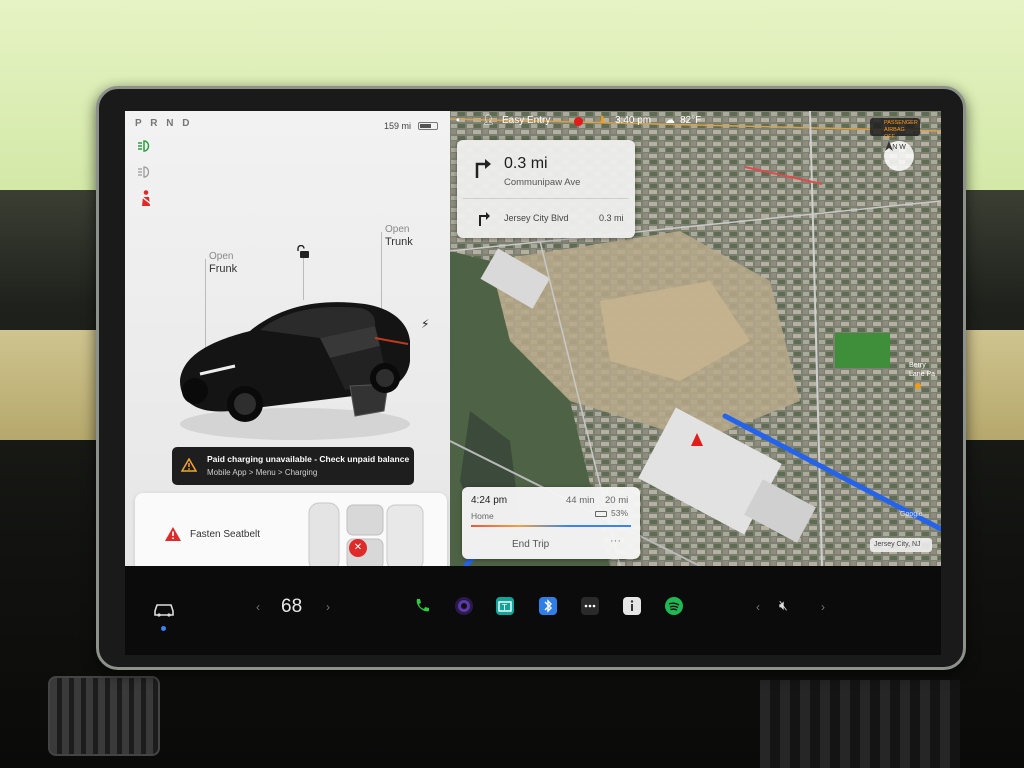 The height and width of the screenshot is (768, 1024). What do you see at coordinates (173, 534) in the screenshot?
I see `red-warning-icon` at bounding box center [173, 534].